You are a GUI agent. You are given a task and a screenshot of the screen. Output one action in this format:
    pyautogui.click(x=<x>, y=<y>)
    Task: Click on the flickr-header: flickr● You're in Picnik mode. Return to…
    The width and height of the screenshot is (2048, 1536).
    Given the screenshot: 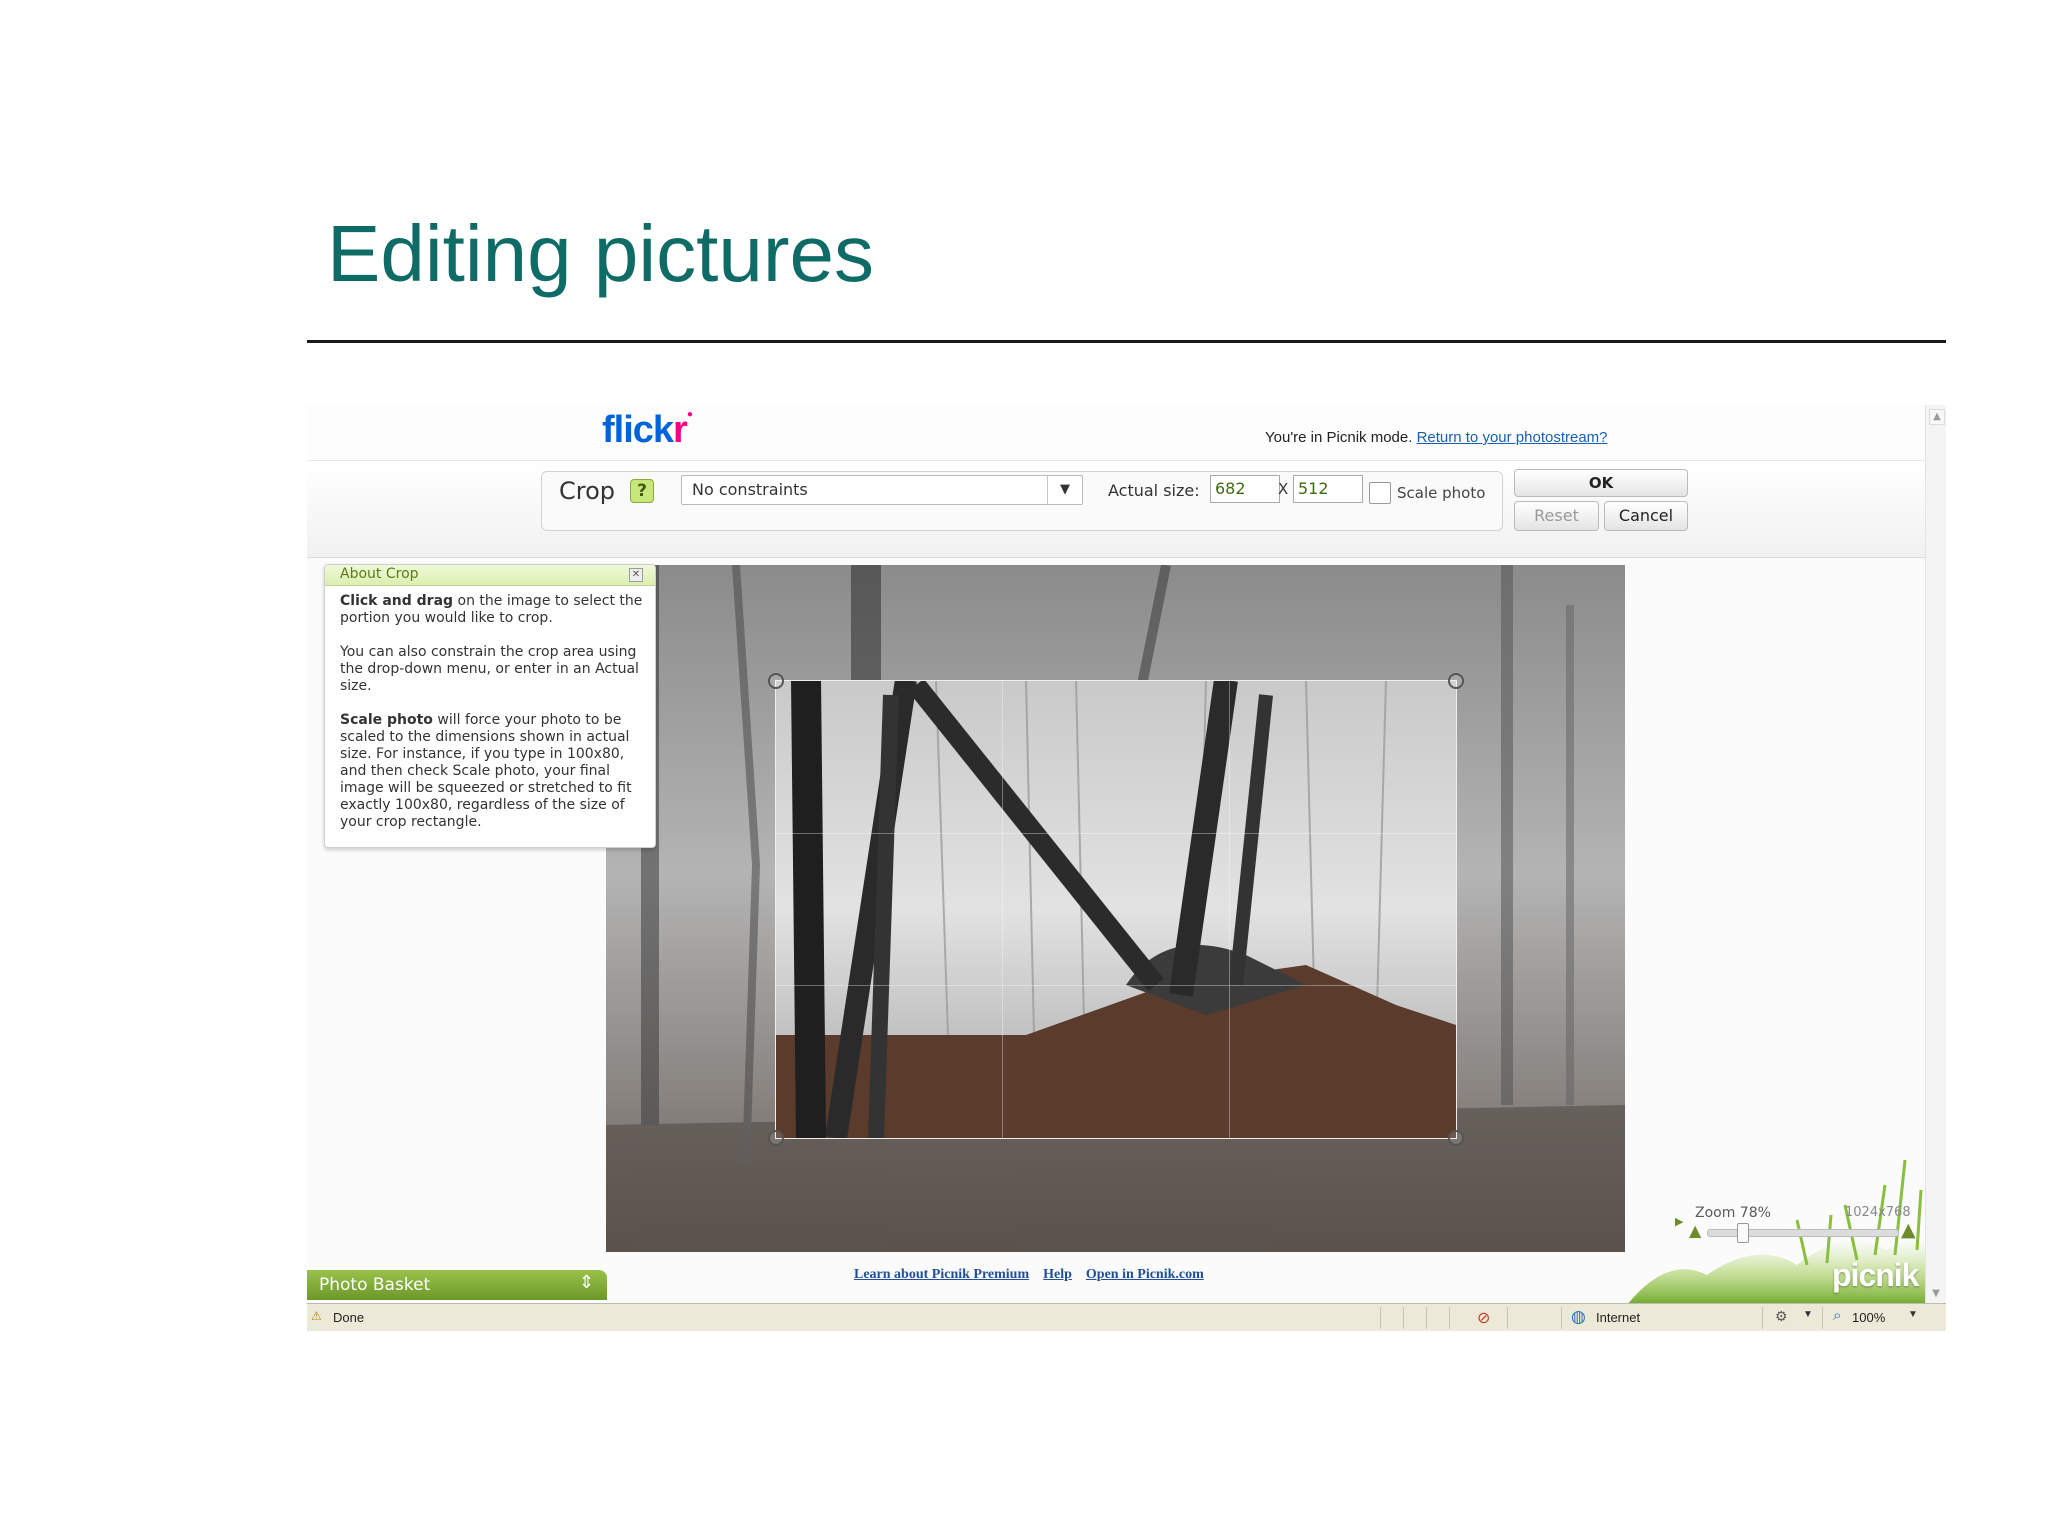 What is the action you would take?
    pyautogui.click(x=1116, y=433)
    